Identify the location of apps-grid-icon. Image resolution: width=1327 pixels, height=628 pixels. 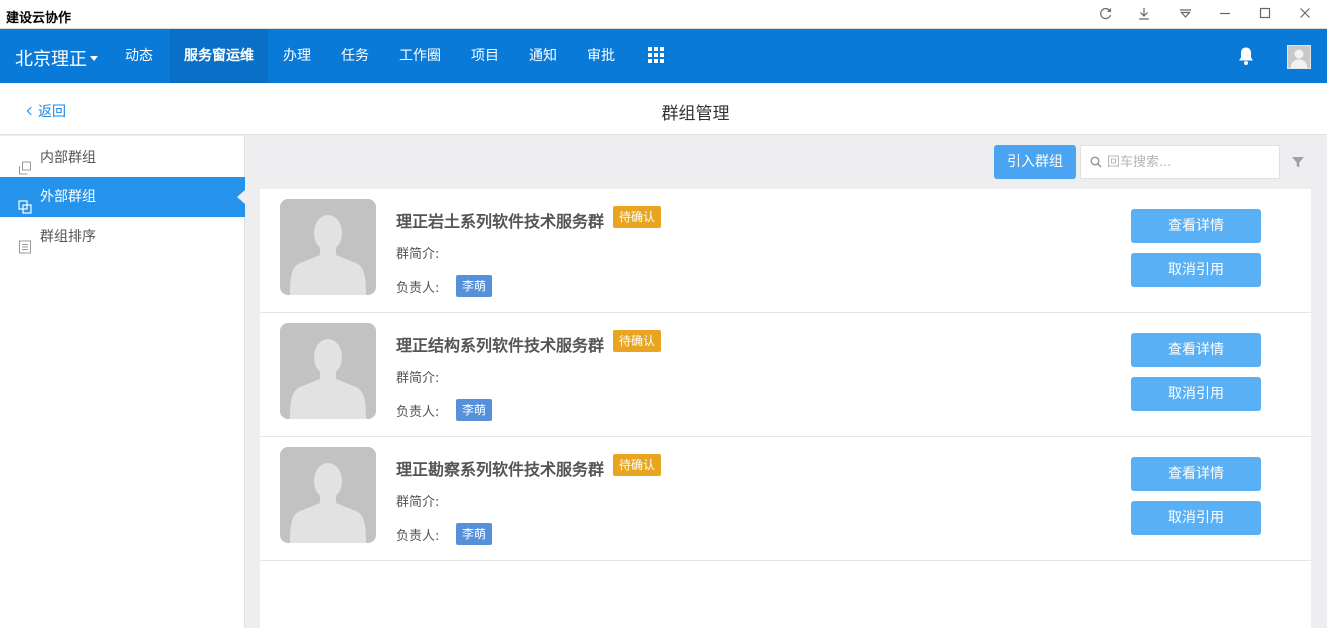
(657, 55).